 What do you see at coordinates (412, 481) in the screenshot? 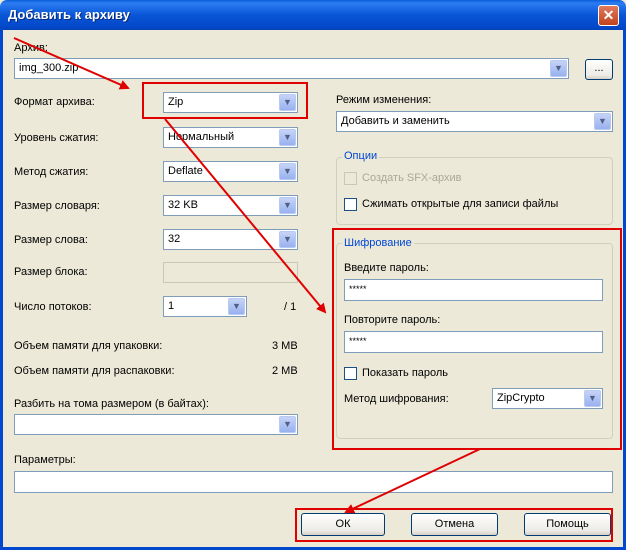
I see `arrow-to-ok` at bounding box center [412, 481].